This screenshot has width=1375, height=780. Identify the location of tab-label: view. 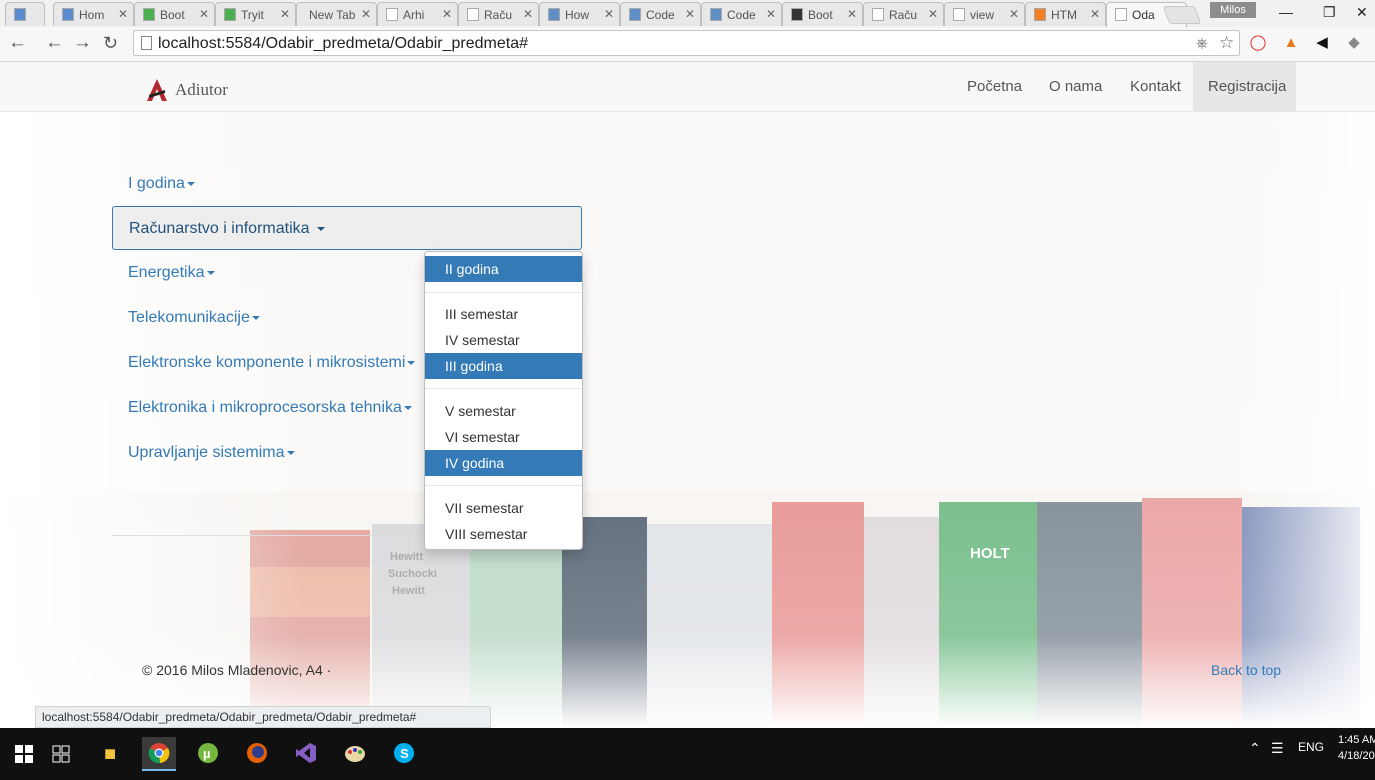
(982, 15).